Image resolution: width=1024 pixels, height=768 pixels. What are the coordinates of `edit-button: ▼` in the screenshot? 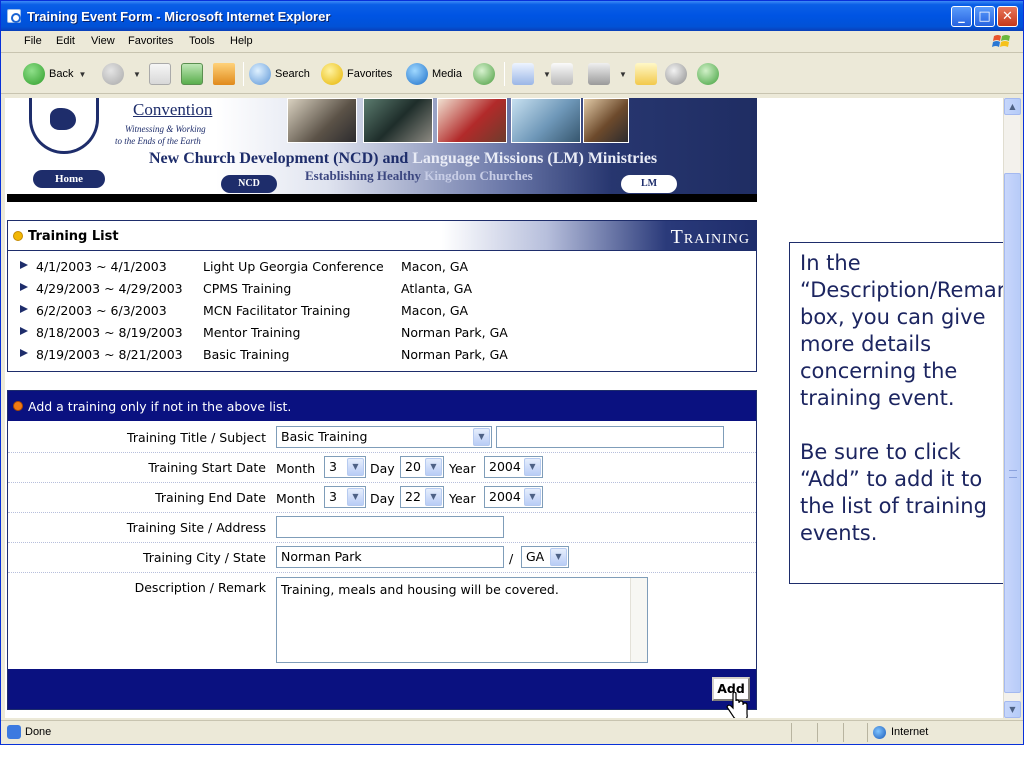 It's located at (607, 74).